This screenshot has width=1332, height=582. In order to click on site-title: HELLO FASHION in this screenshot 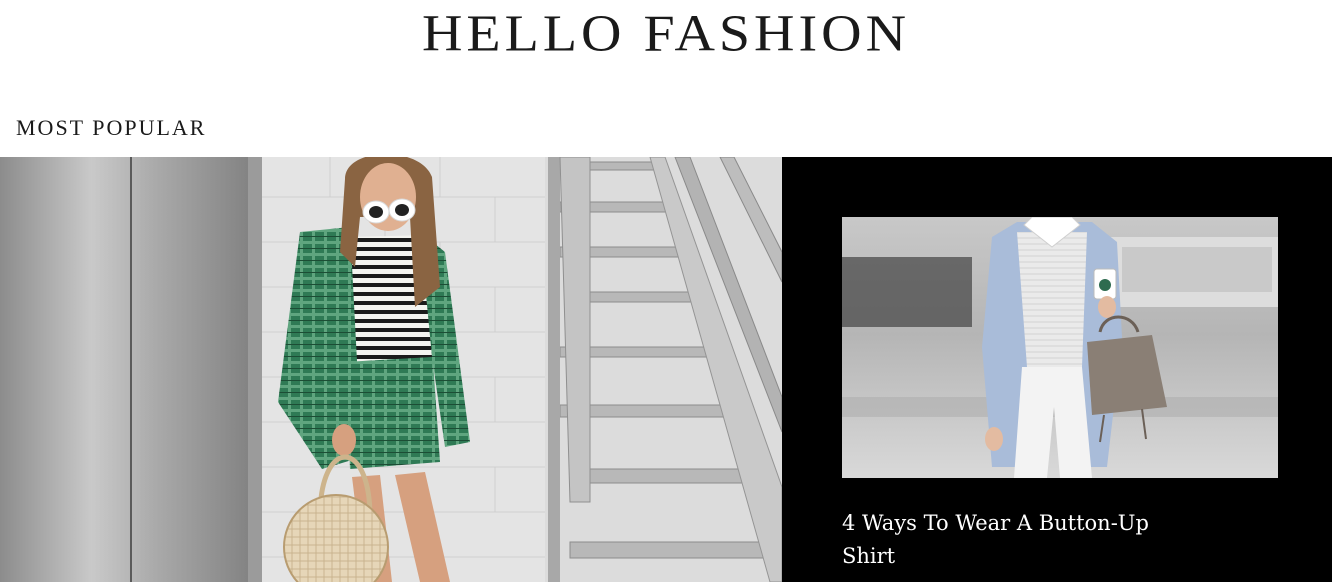, I will do `click(666, 34)`.